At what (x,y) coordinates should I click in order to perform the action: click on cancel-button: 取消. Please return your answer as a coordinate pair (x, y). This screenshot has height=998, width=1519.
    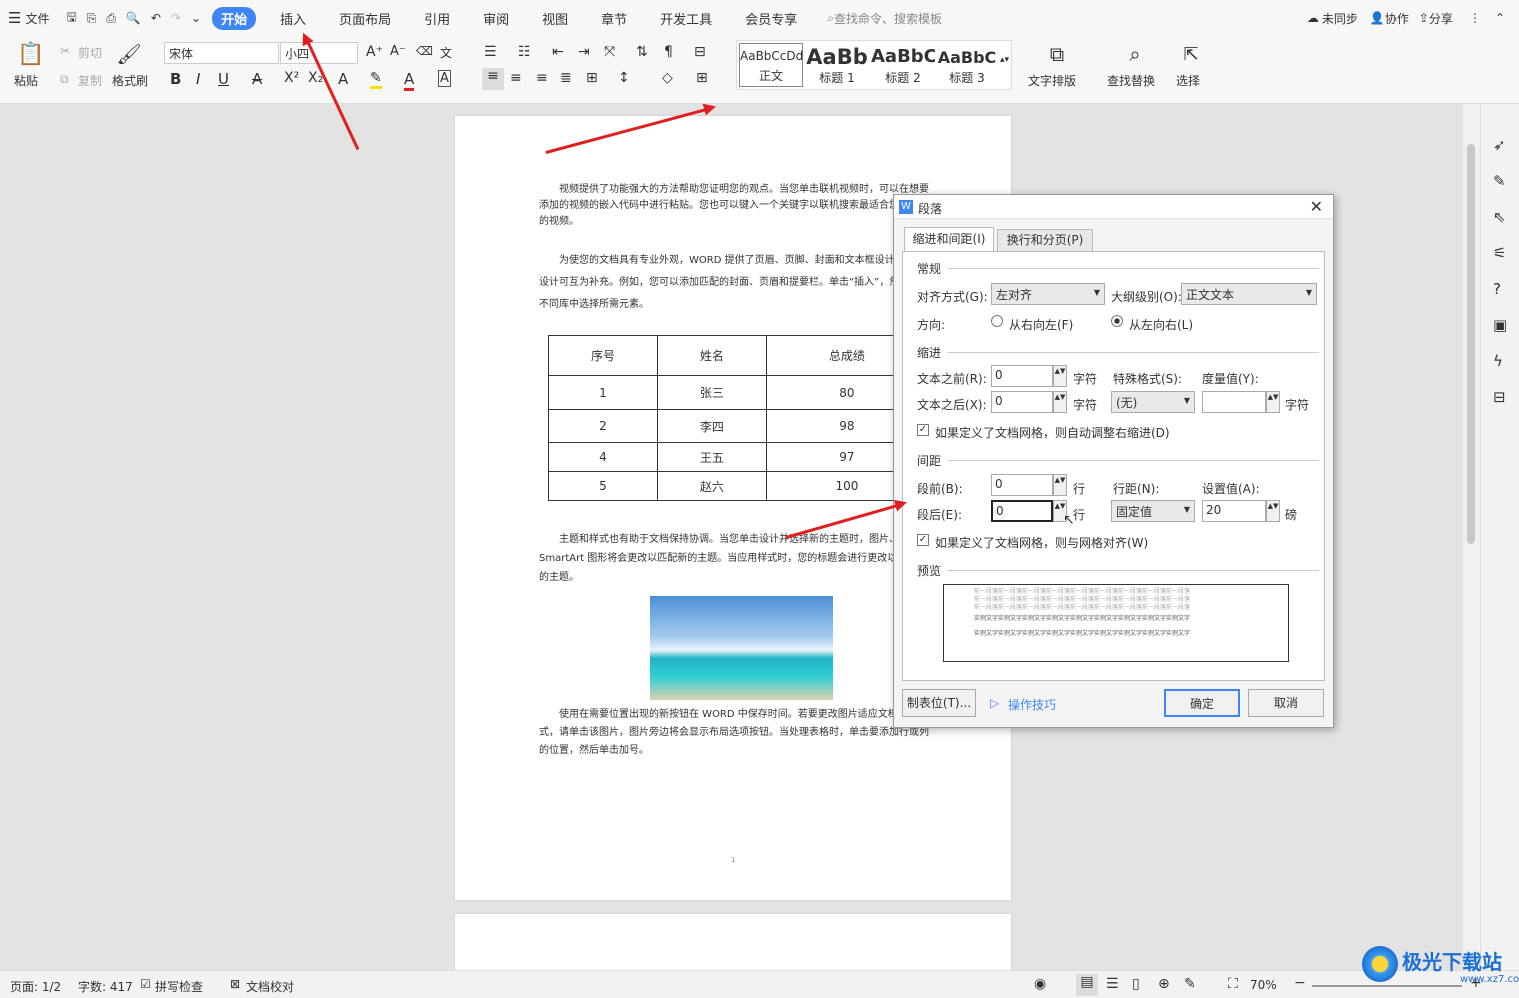
    Looking at the image, I should click on (1286, 703).